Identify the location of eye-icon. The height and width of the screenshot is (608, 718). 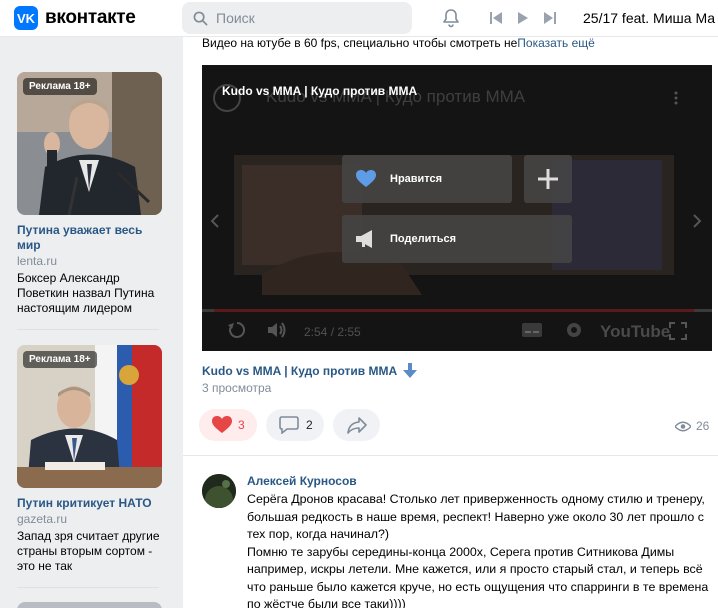
(683, 426).